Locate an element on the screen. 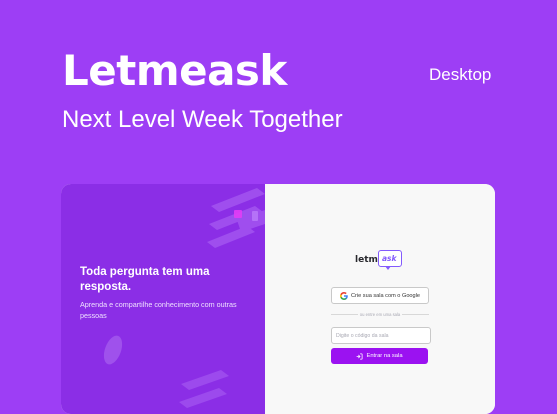 This screenshot has width=557, height=414. separator-text: ou entre em uma sala is located at coordinates (380, 314).